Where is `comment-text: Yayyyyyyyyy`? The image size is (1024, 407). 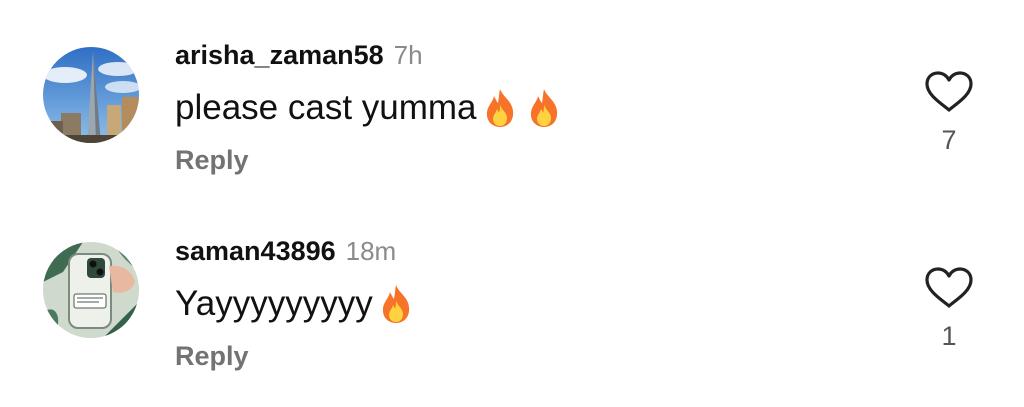
comment-text: Yayyyyyyyyy is located at coordinates (295, 304).